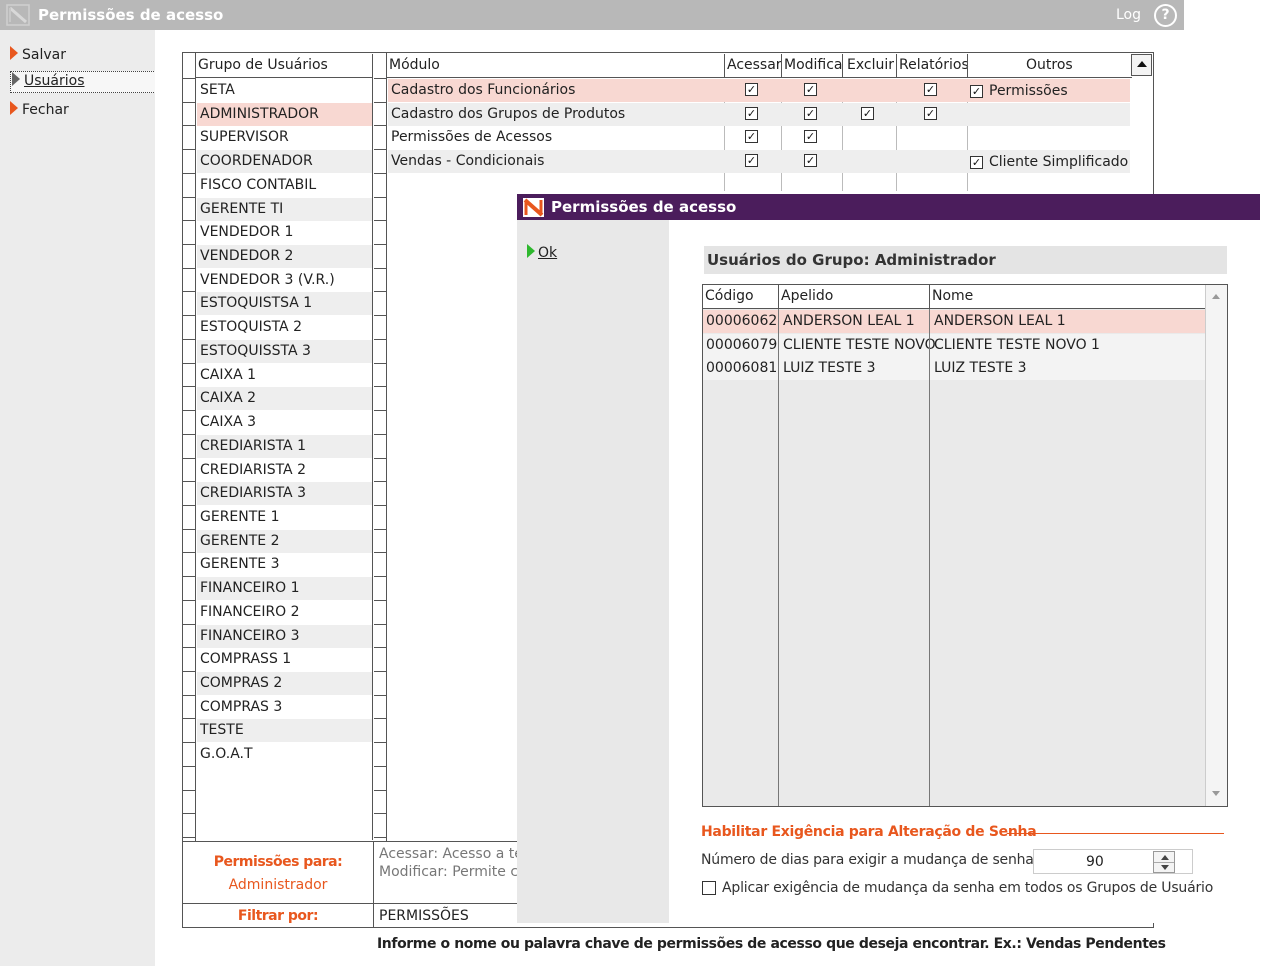 This screenshot has width=1262, height=966. What do you see at coordinates (1165, 857) in the screenshot?
I see `spin-up-icon` at bounding box center [1165, 857].